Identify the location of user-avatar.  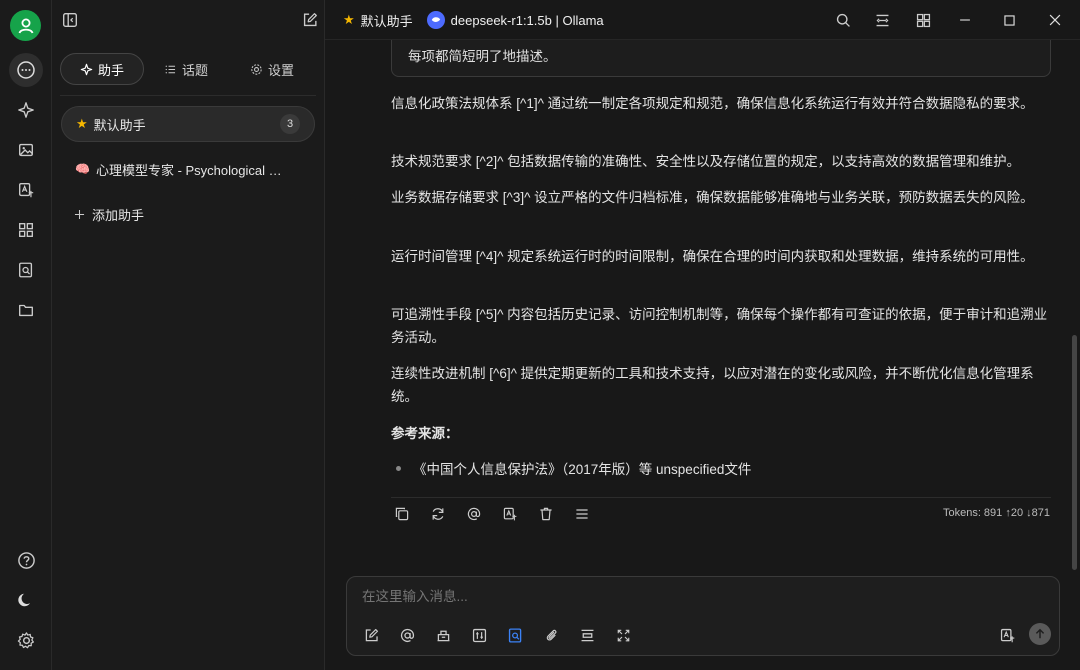
(25, 25).